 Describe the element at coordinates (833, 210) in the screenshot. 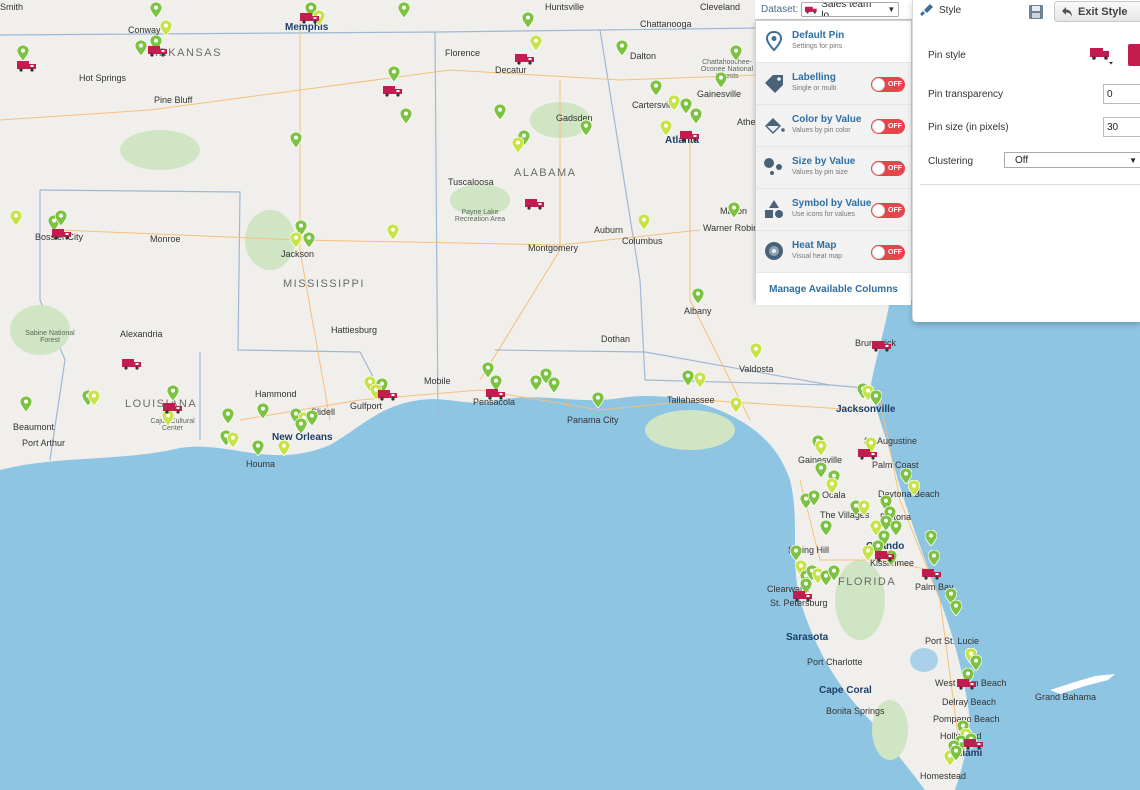

I see `menu-item-symbol-by-value: Symbol by Value Use icons for values OFF` at that location.